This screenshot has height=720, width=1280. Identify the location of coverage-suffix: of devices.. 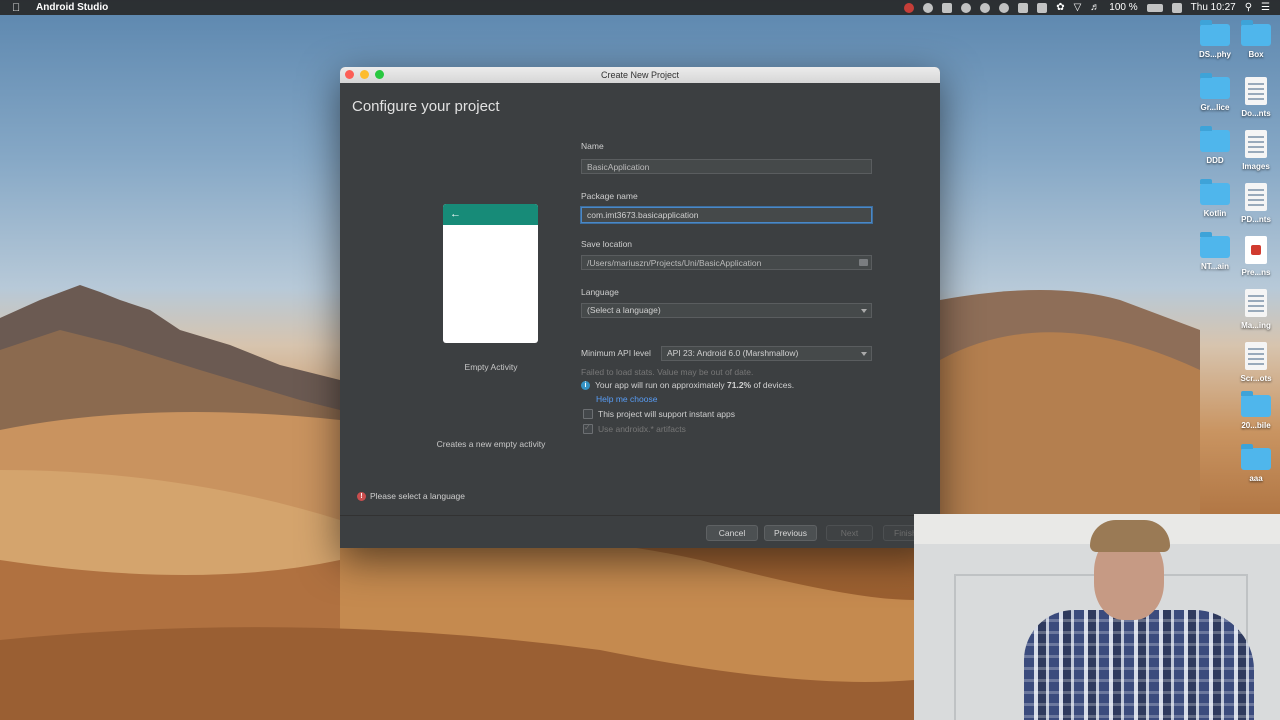
(774, 385).